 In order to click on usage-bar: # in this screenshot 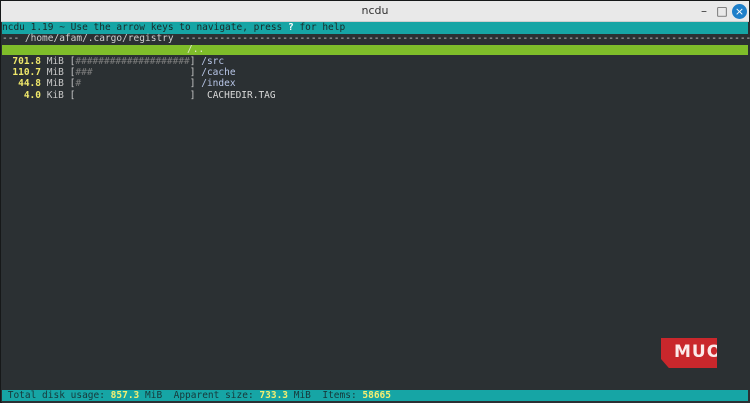, I will do `click(132, 84)`.